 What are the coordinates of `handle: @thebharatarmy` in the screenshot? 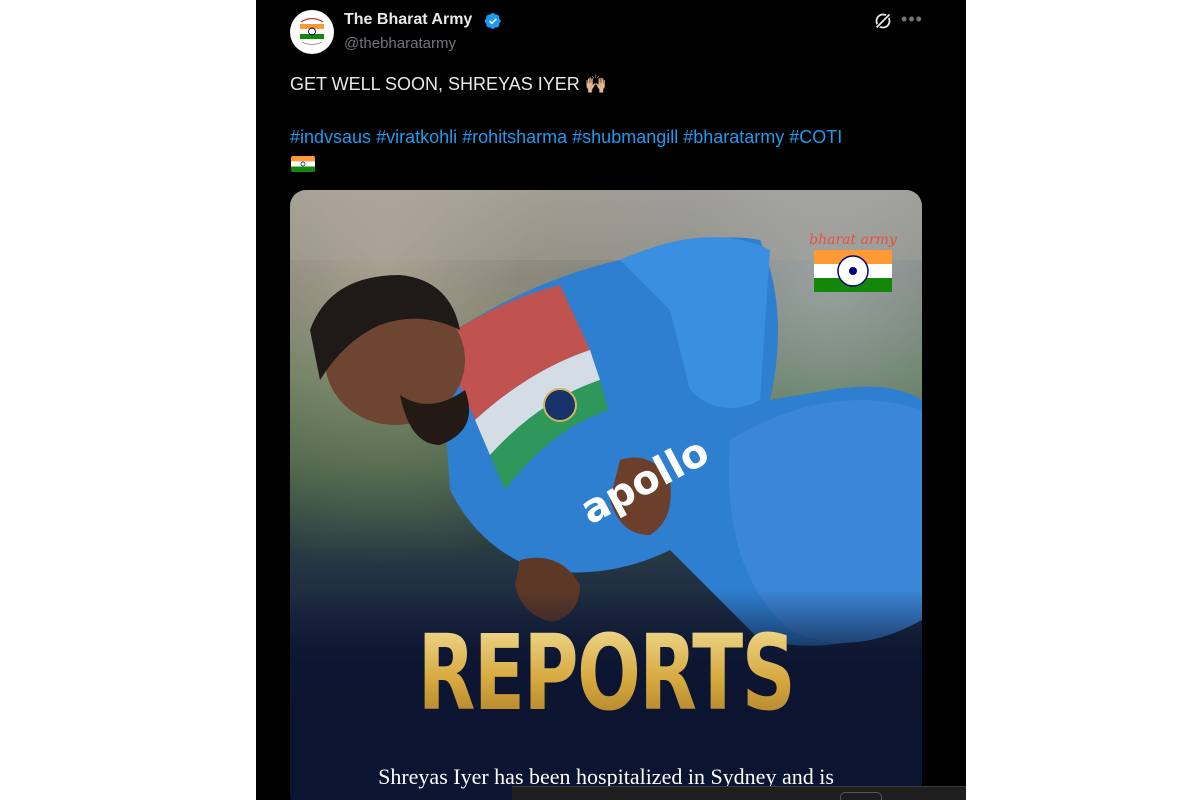 It's located at (400, 43).